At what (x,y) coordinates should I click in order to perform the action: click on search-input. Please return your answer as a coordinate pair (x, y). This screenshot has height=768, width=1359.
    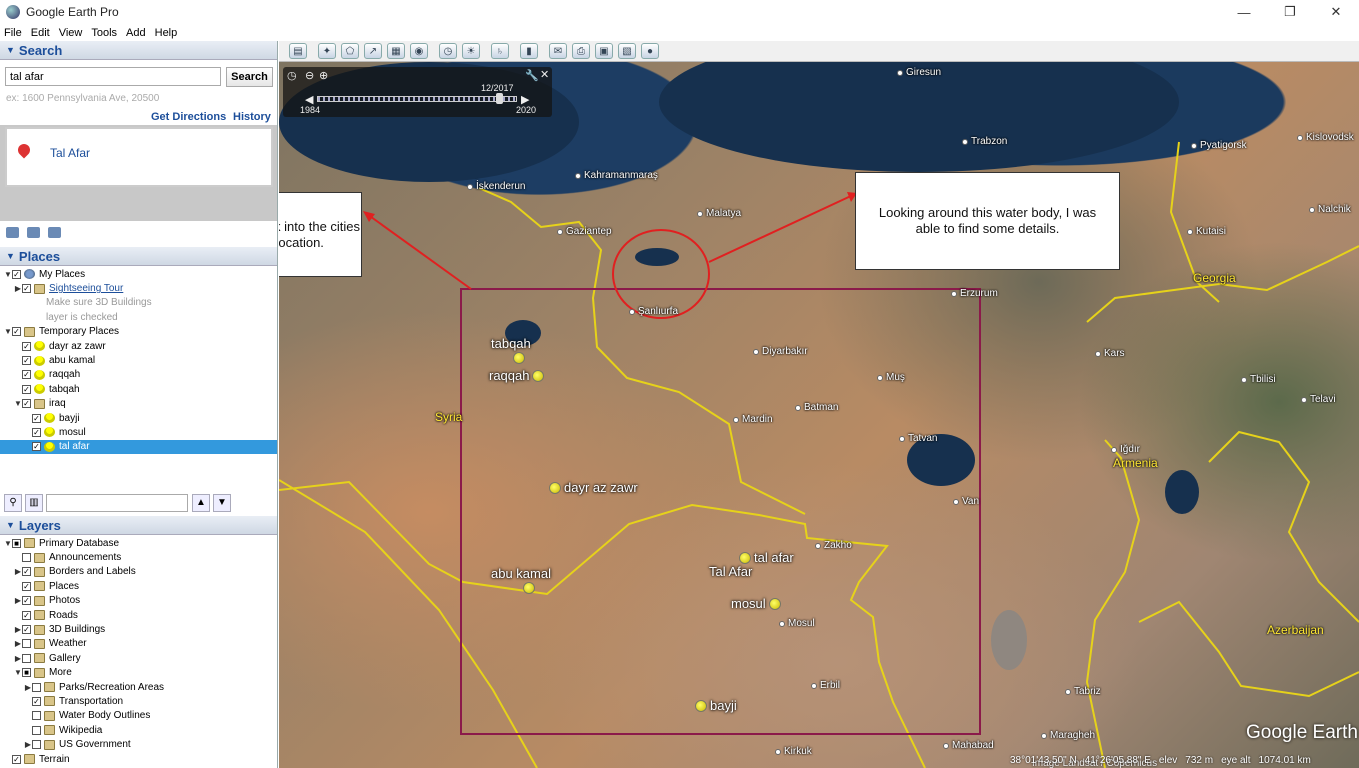
    Looking at the image, I should click on (113, 76).